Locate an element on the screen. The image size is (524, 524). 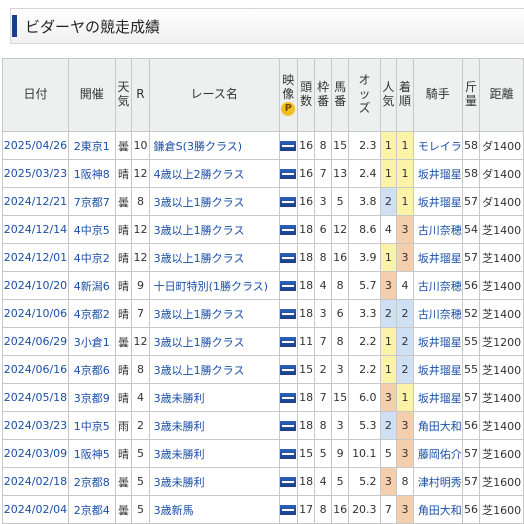
race-date-link: 2024/02/04 is located at coordinates (35, 509).